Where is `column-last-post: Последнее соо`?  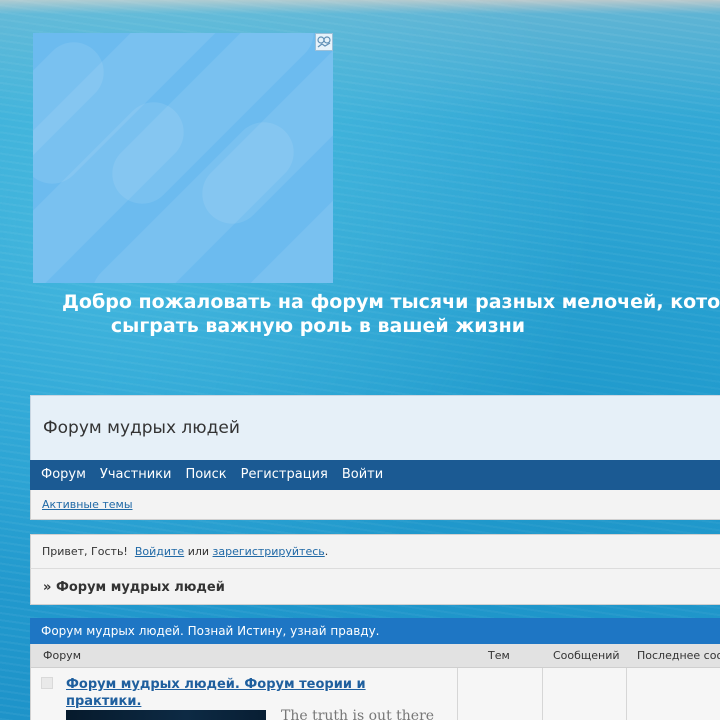 column-last-post: Последнее соо is located at coordinates (678, 655).